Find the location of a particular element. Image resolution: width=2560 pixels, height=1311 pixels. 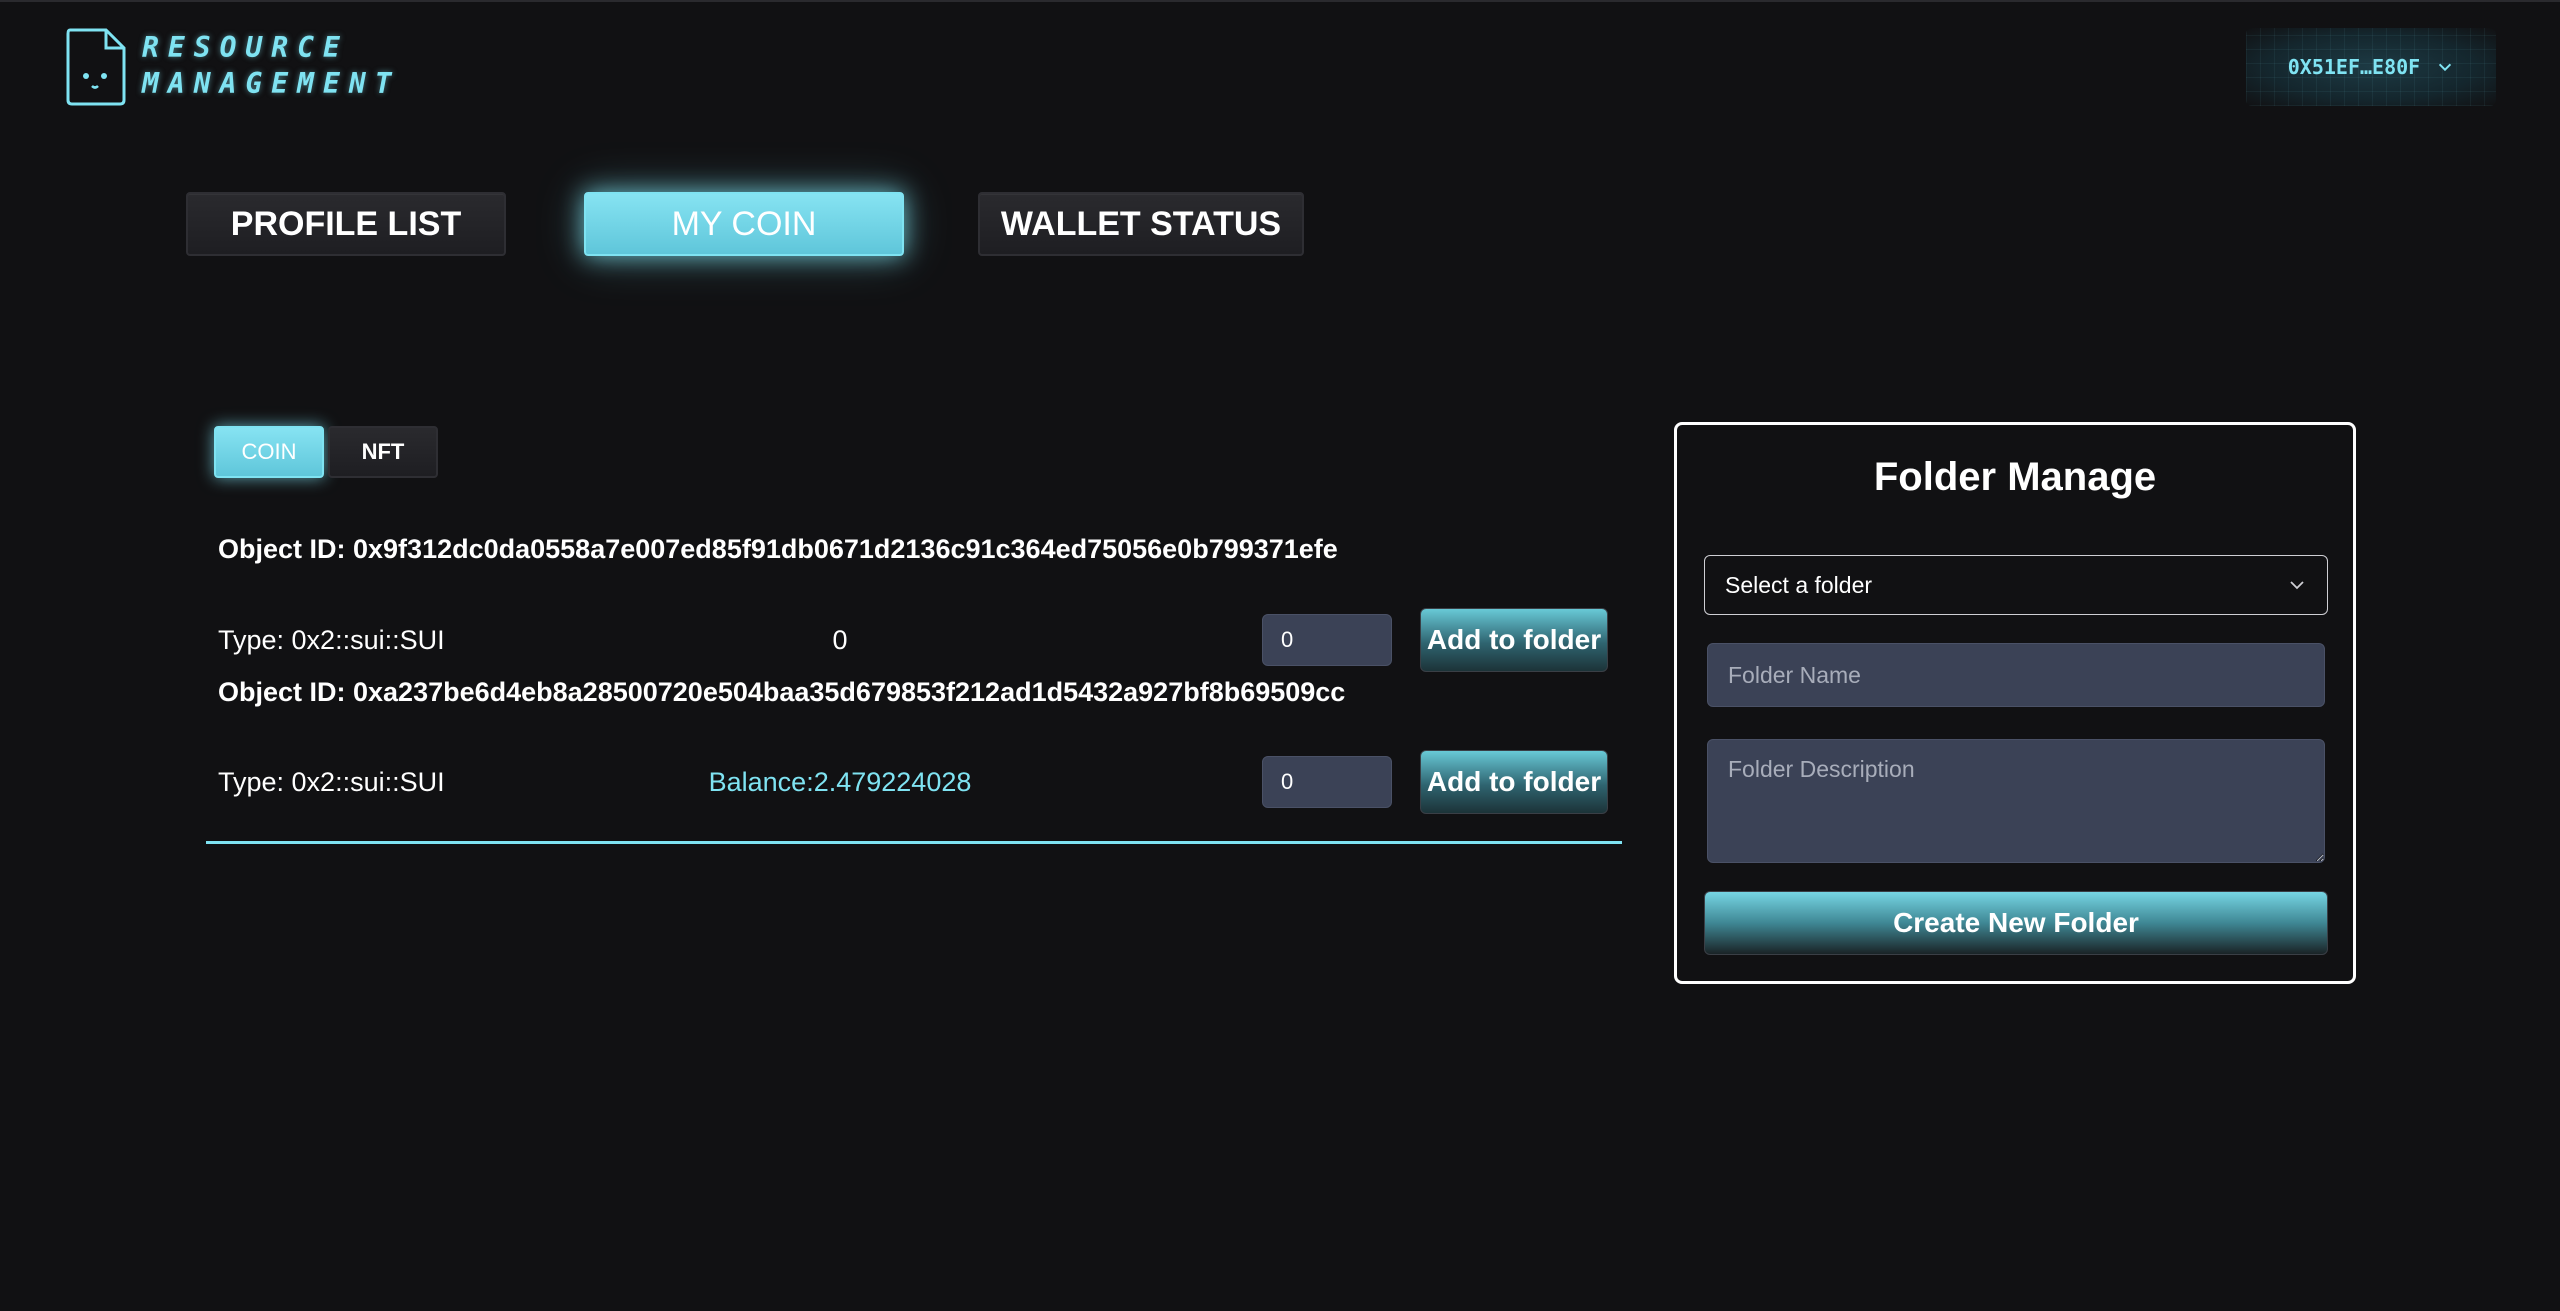

wallet-address: 0X51EF…E80F is located at coordinates (2354, 67).